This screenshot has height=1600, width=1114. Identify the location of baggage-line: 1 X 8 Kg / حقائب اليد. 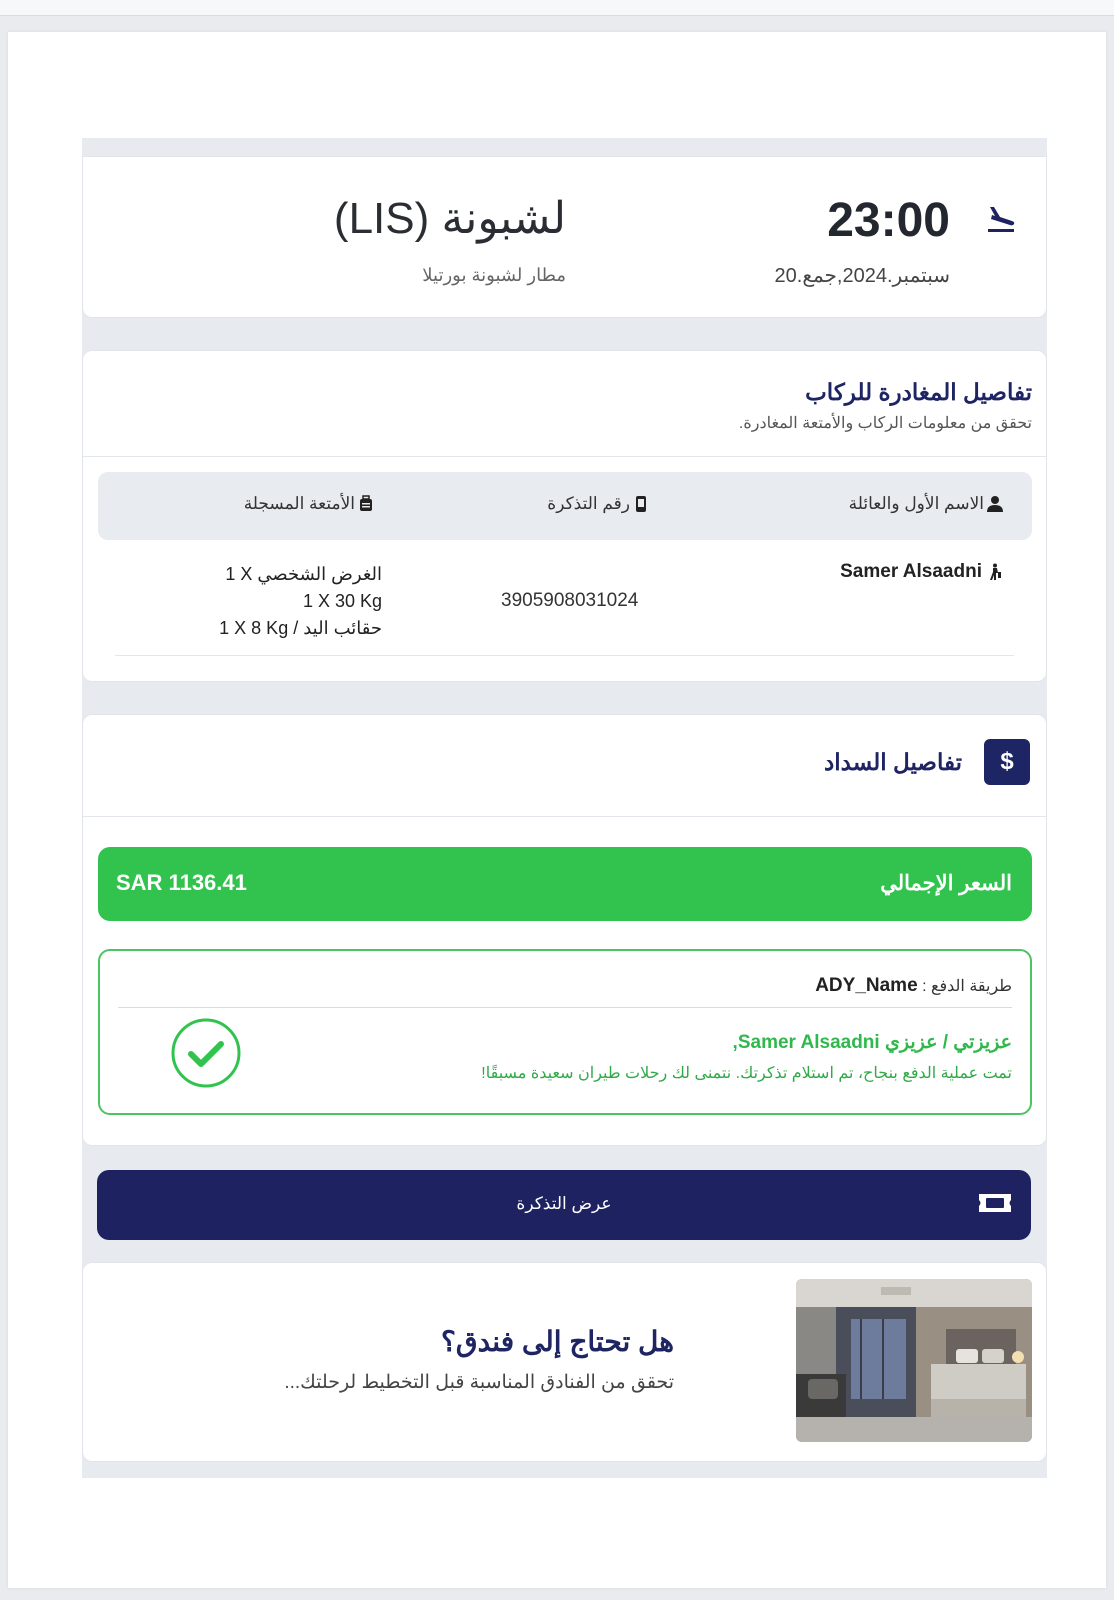
(300, 628).